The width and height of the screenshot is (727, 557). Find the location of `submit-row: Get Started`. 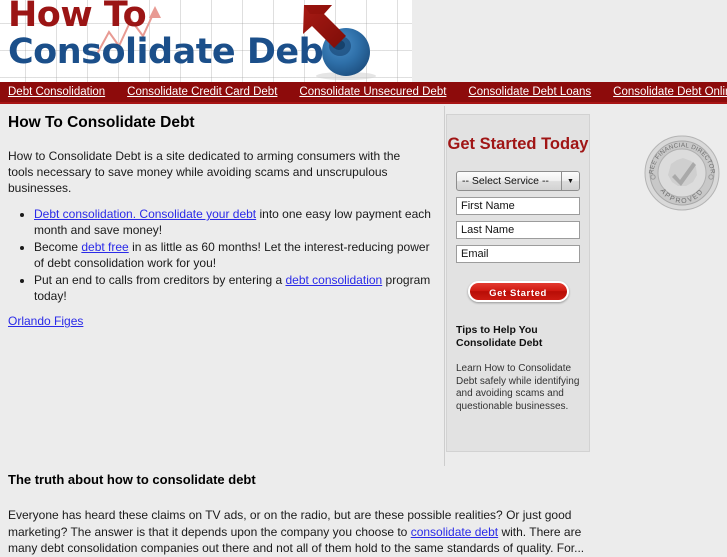

submit-row: Get Started is located at coordinates (518, 291).